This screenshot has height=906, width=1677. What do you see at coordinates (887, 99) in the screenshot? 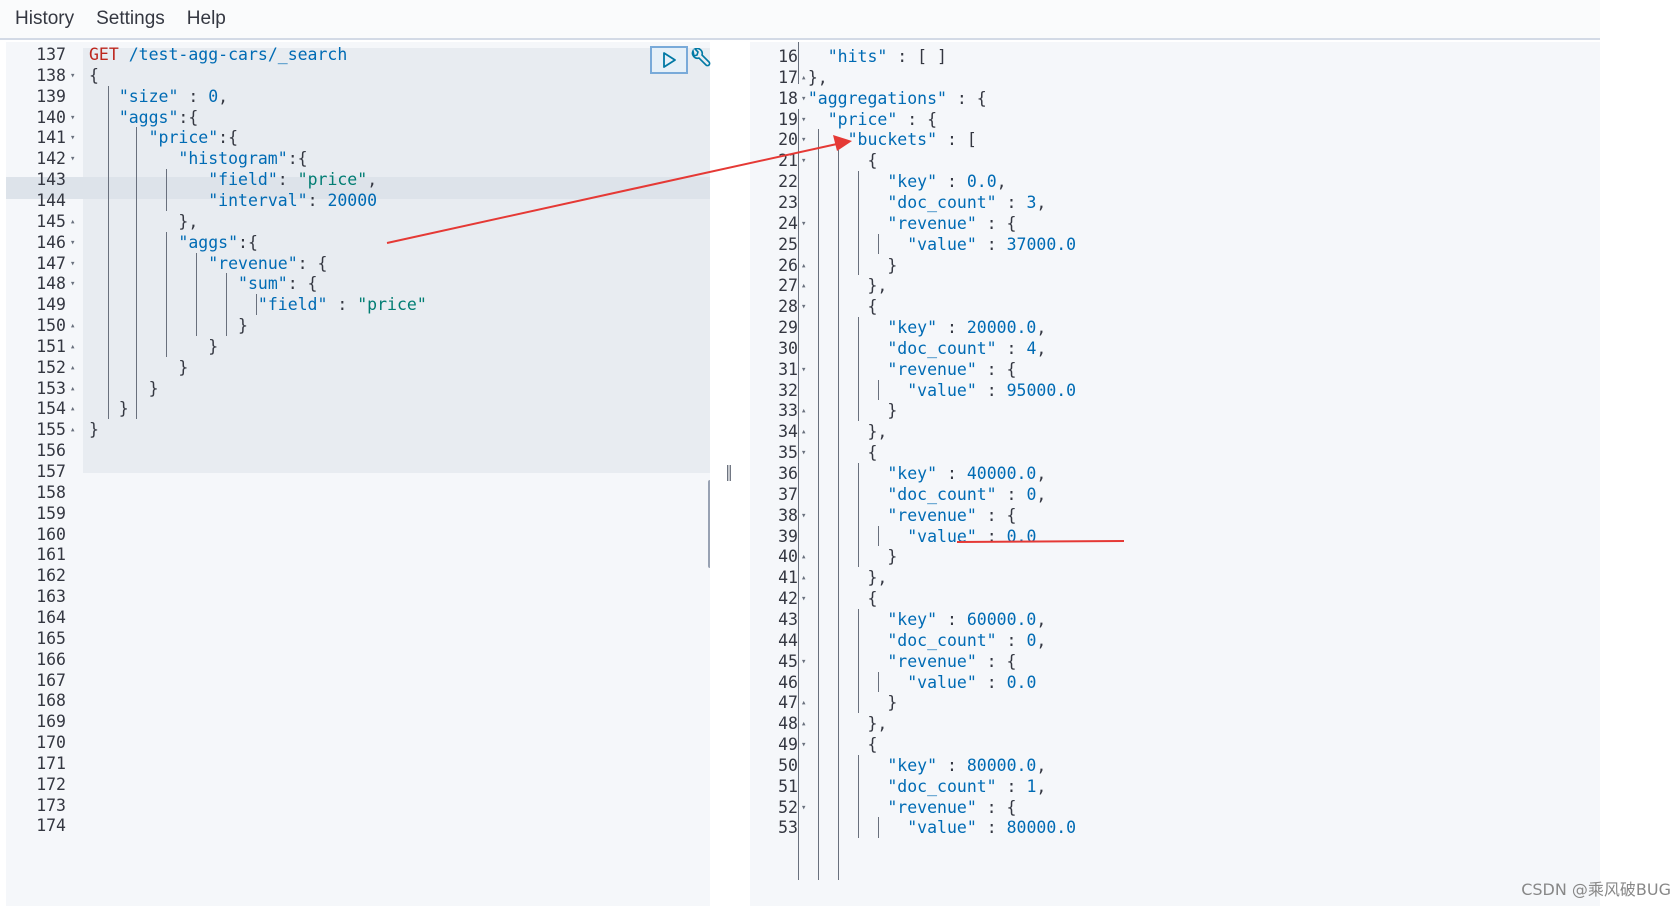
I see `code-text: "aggregations" : {` at bounding box center [887, 99].